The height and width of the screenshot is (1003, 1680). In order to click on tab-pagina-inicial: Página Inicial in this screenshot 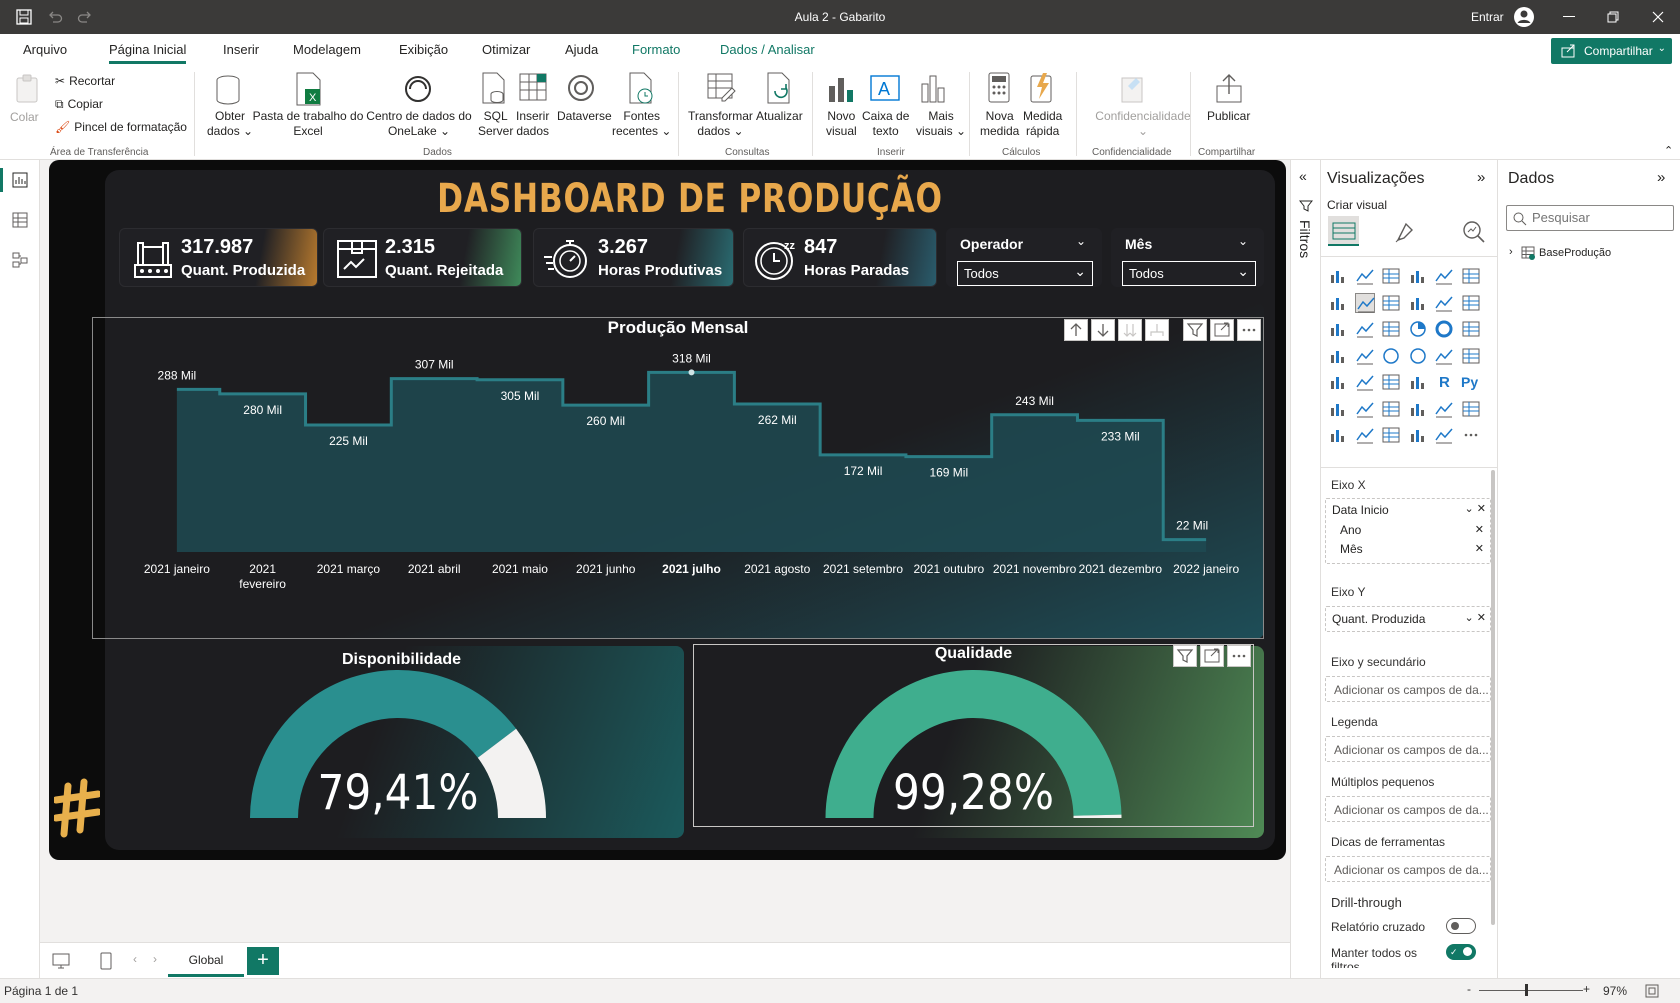, I will do `click(148, 53)`.